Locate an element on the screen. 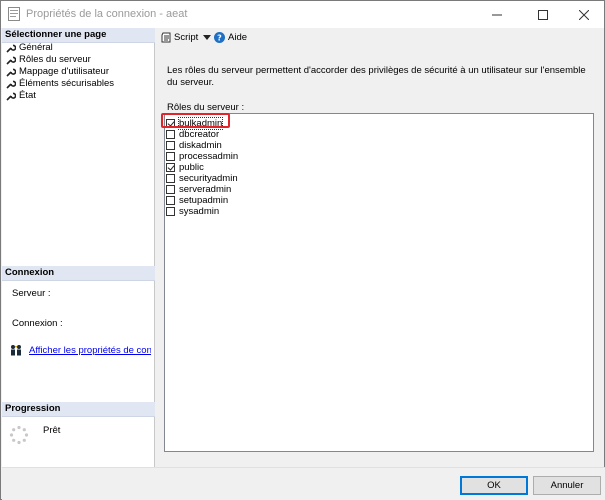 The image size is (605, 500). role-row-sysadmin: sysadmin is located at coordinates (192, 211).